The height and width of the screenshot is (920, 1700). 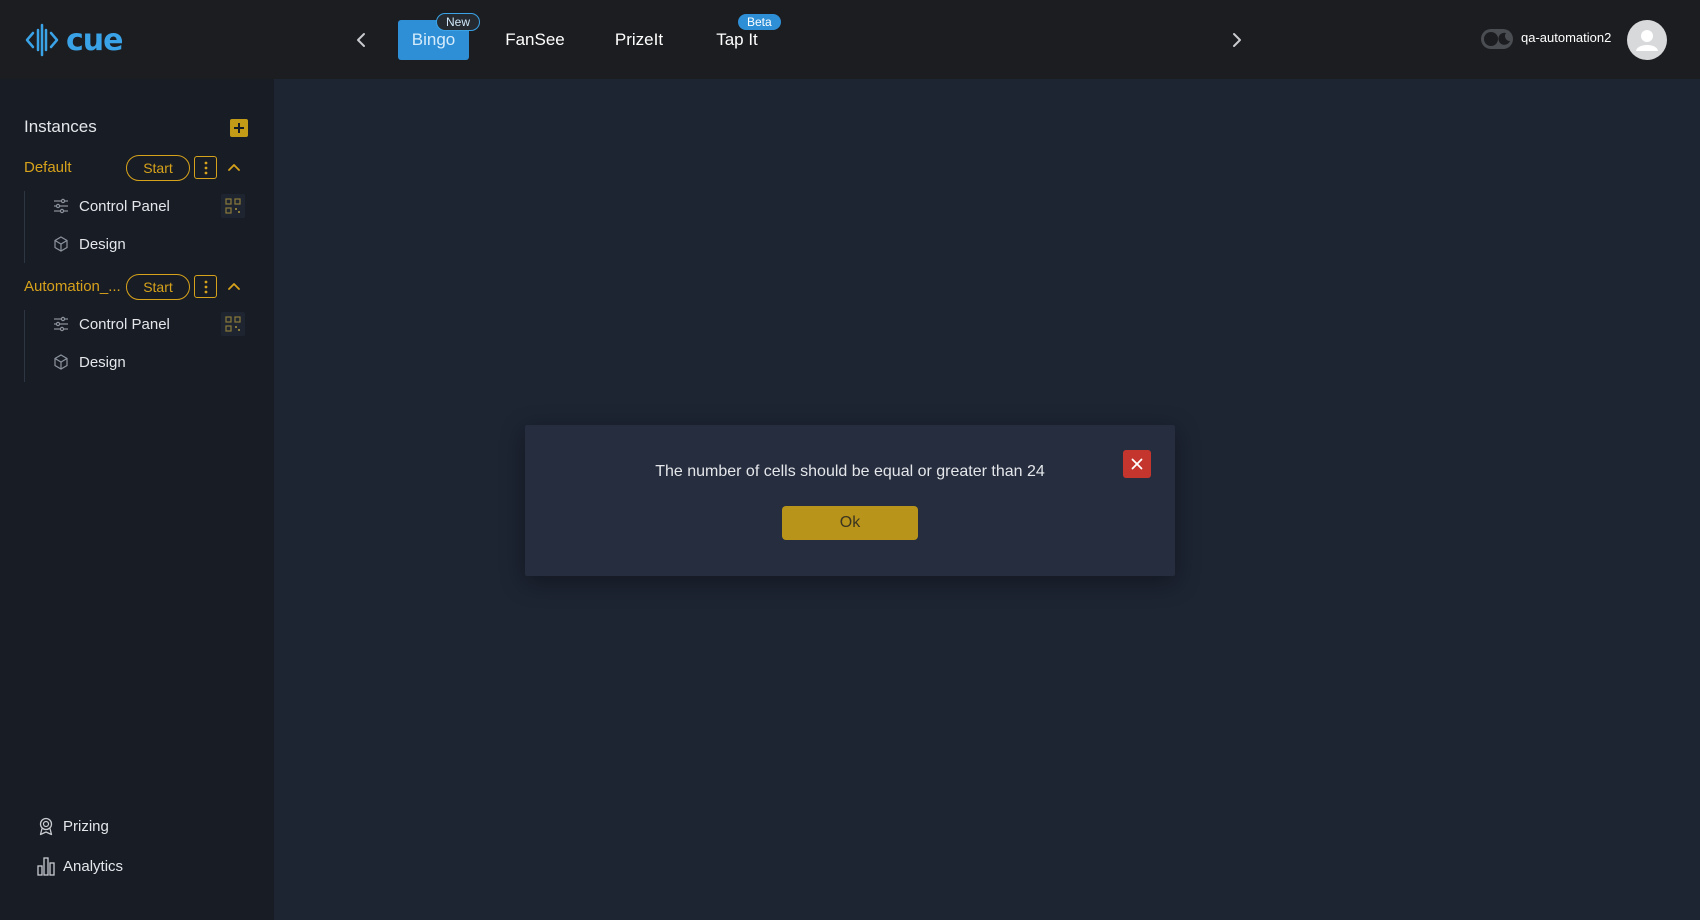 What do you see at coordinates (94, 40) in the screenshot?
I see `logo-text: cue` at bounding box center [94, 40].